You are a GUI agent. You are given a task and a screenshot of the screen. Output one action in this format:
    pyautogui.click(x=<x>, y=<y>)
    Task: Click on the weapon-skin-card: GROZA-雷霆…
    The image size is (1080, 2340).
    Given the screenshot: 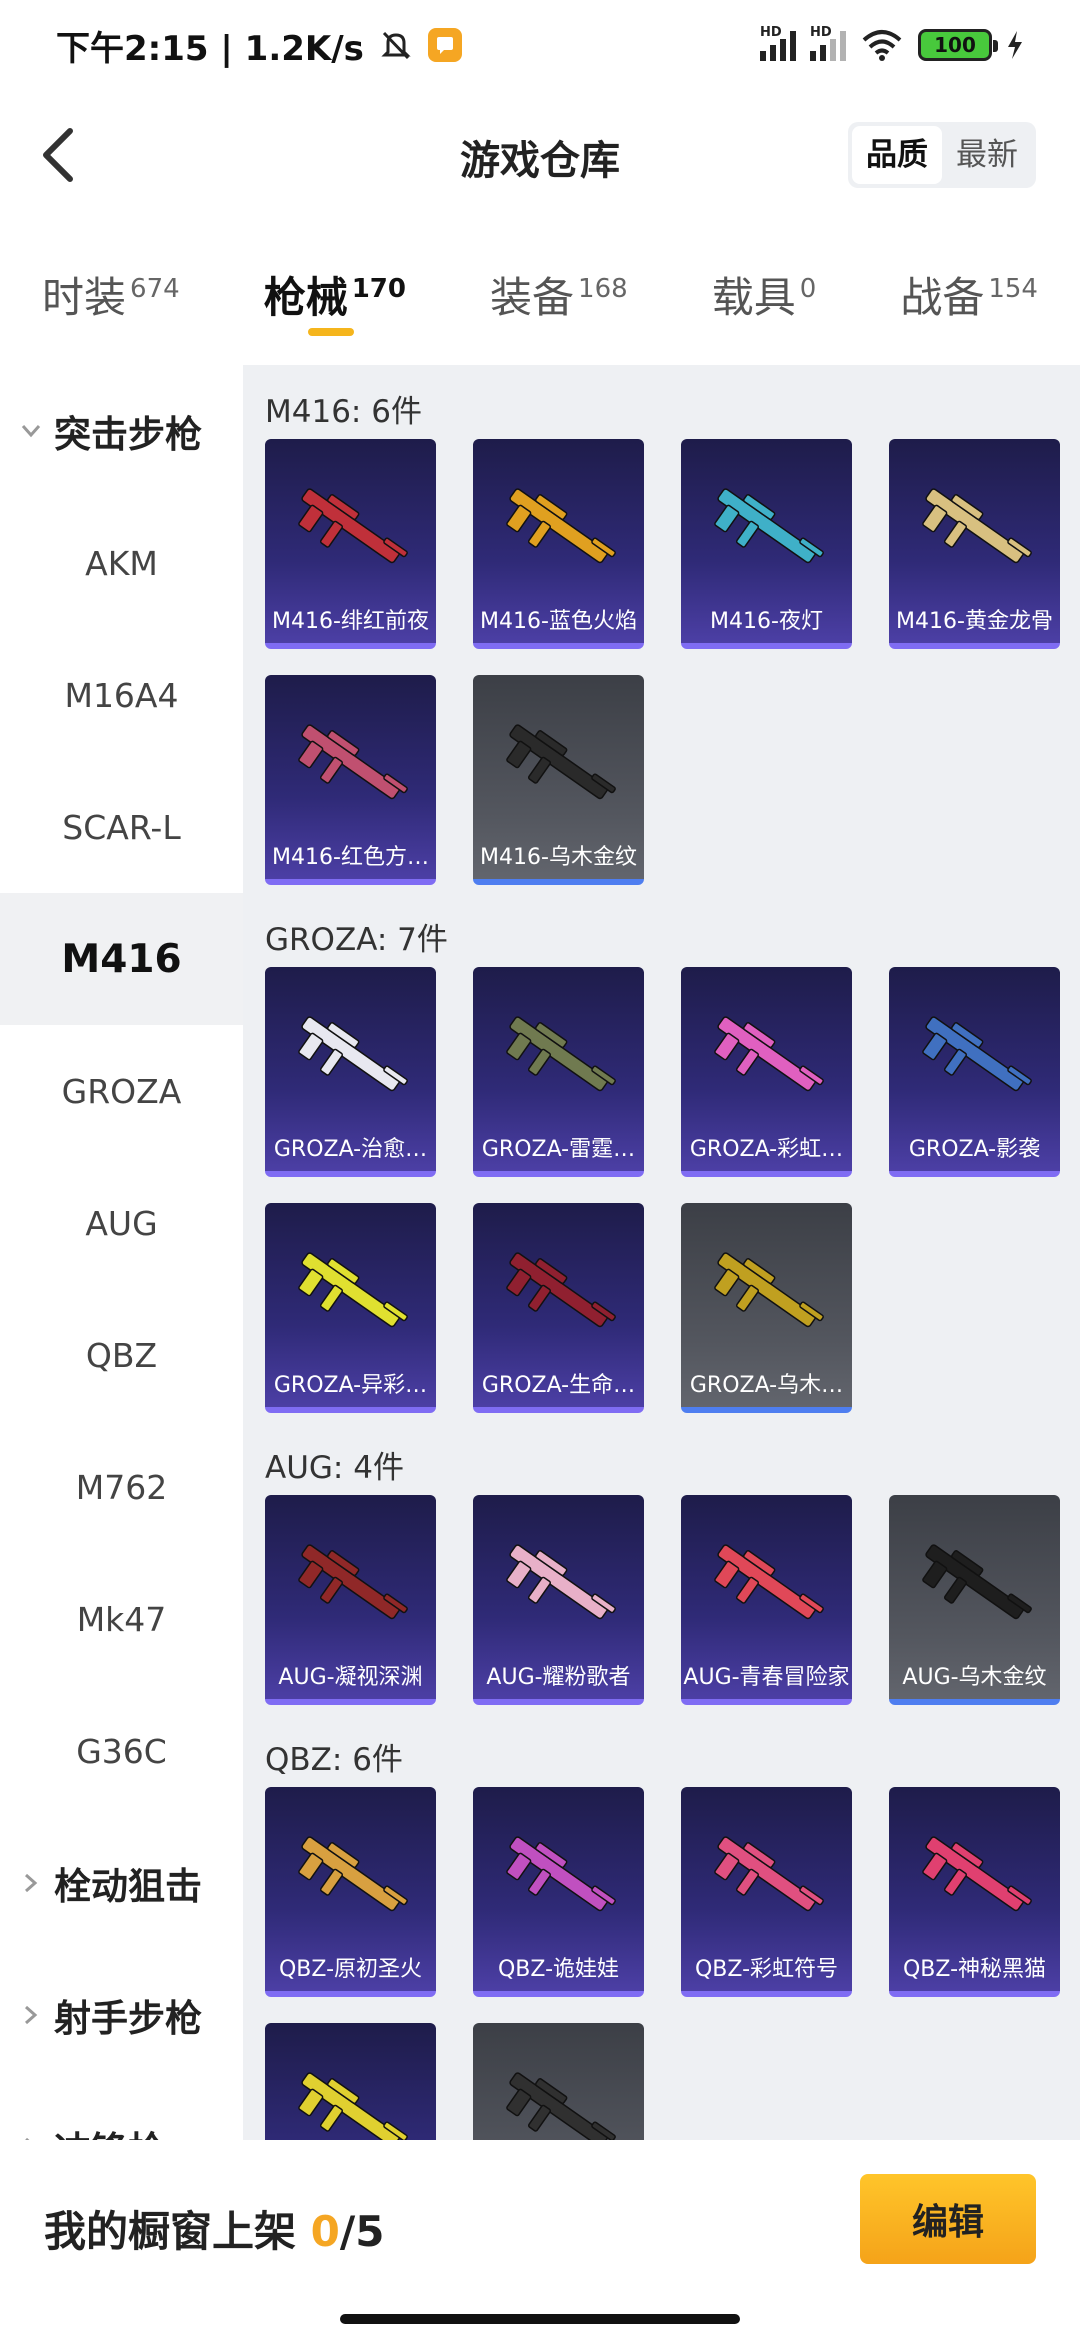 What is the action you would take?
    pyautogui.click(x=558, y=1072)
    